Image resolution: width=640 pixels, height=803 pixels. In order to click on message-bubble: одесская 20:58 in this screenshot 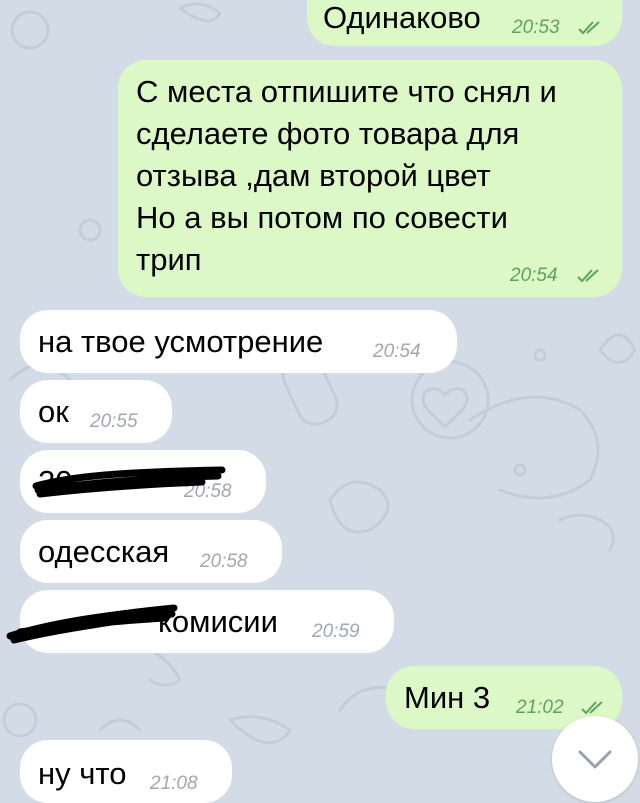, I will do `click(151, 551)`.